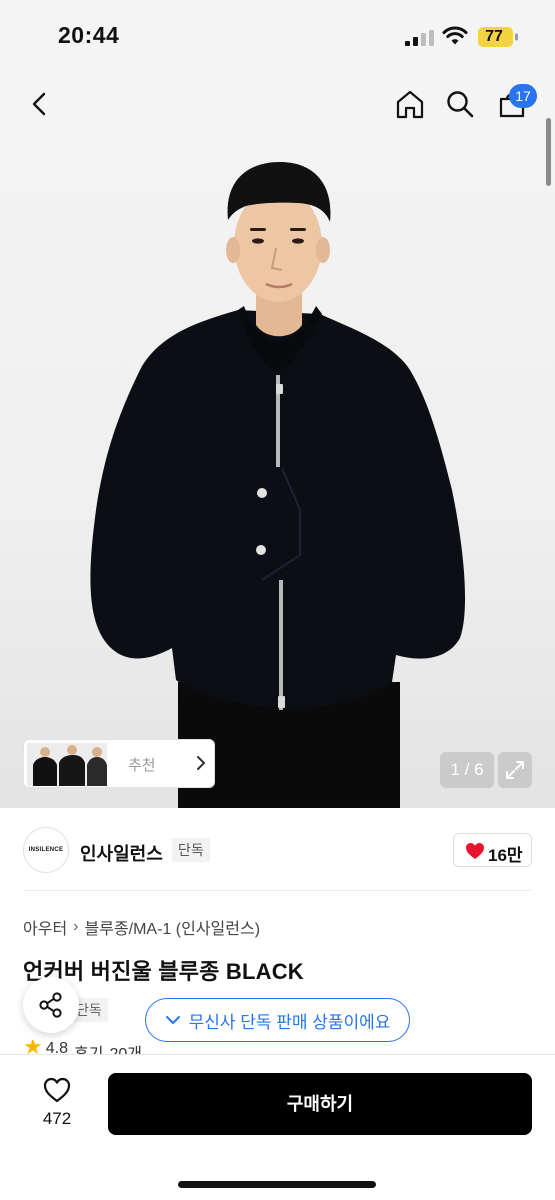 The image size is (555, 1200). What do you see at coordinates (57, 1090) in the screenshot?
I see `heart-outline-icon` at bounding box center [57, 1090].